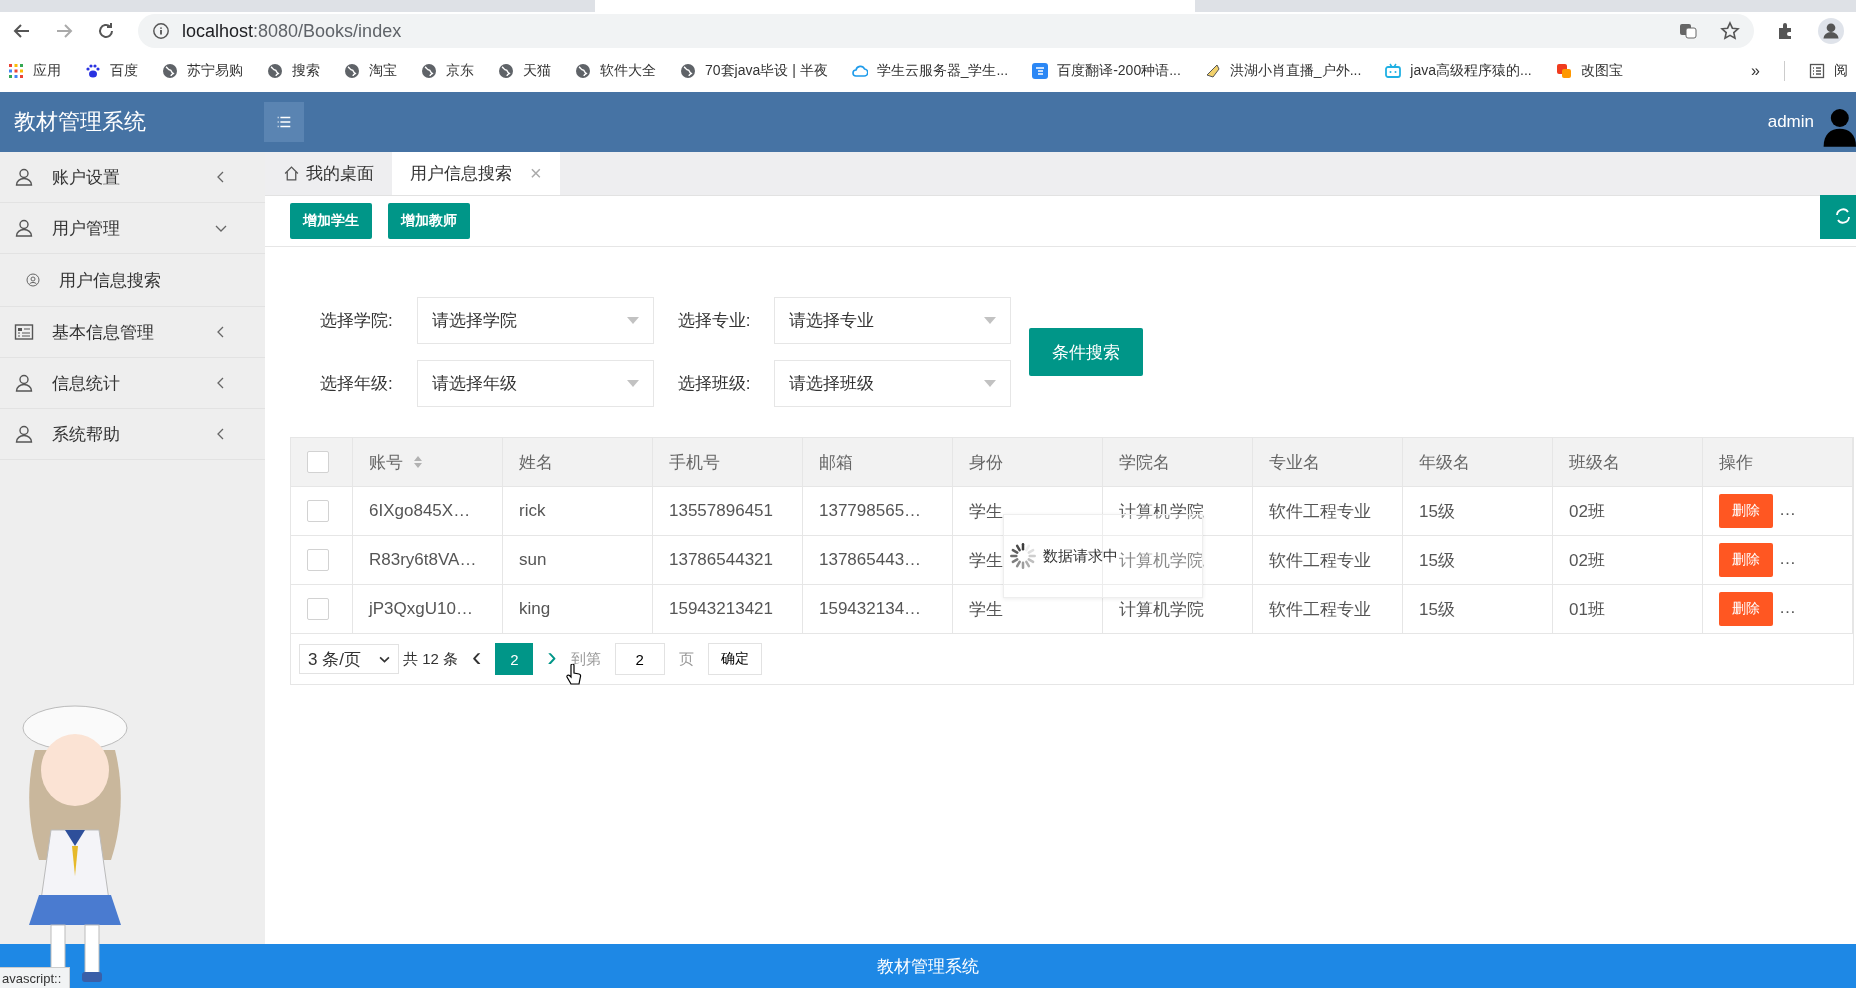 Image resolution: width=1856 pixels, height=988 pixels. Describe the element at coordinates (447, 71) in the screenshot. I see `bookmark: 京东` at that location.